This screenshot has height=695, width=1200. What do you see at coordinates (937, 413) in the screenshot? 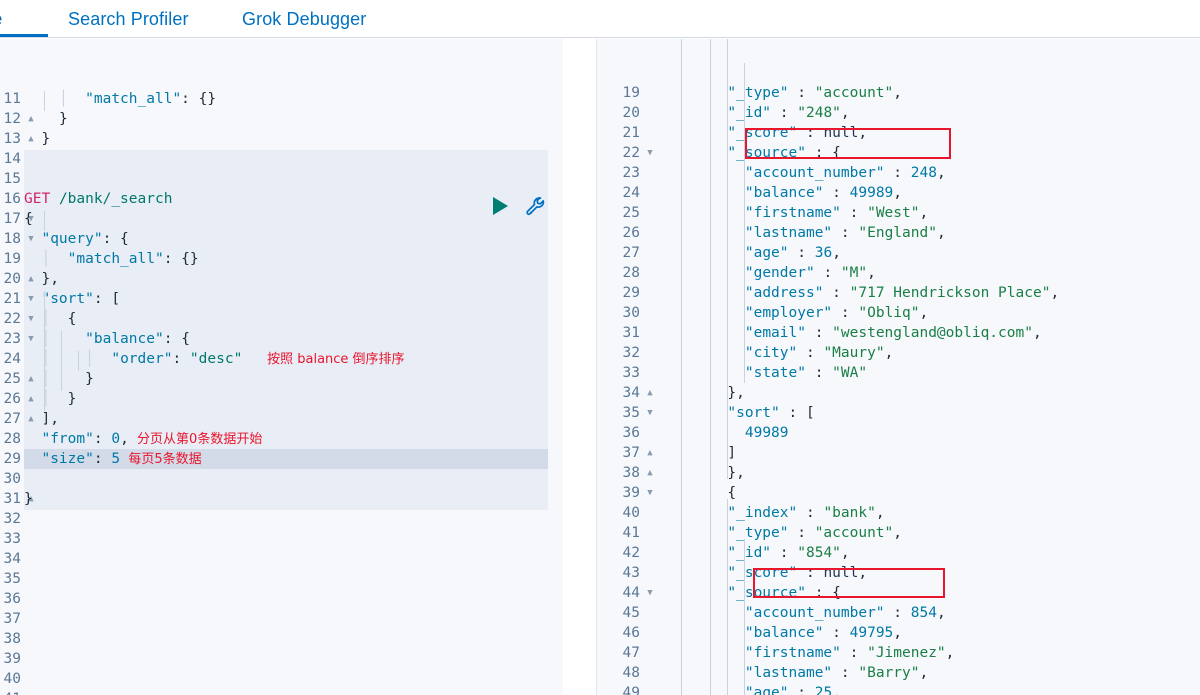
I see `code-line: "sort" : [` at bounding box center [937, 413].